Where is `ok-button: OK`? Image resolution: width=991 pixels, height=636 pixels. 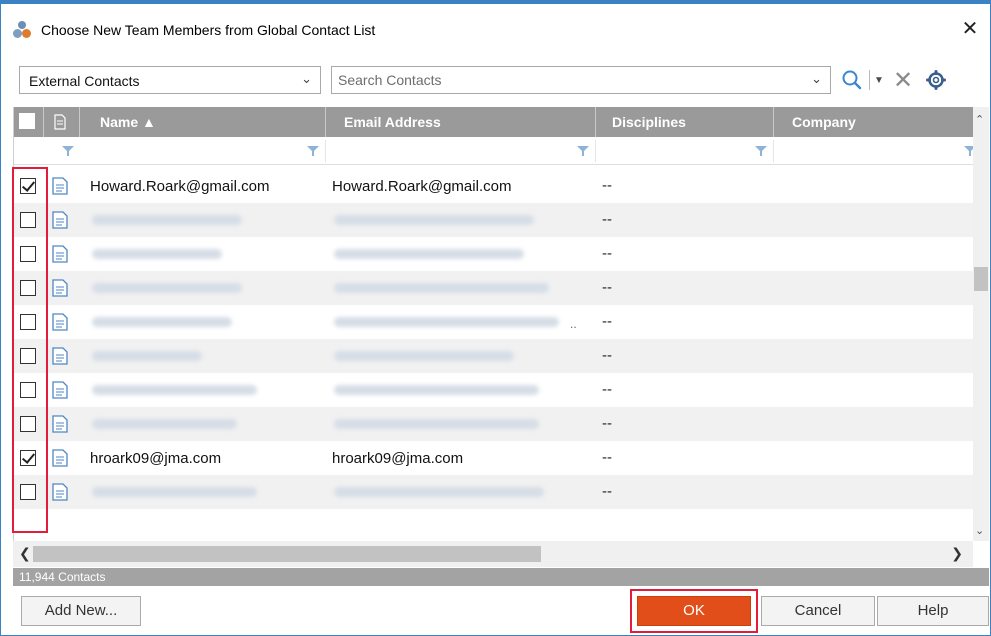 ok-button: OK is located at coordinates (694, 611).